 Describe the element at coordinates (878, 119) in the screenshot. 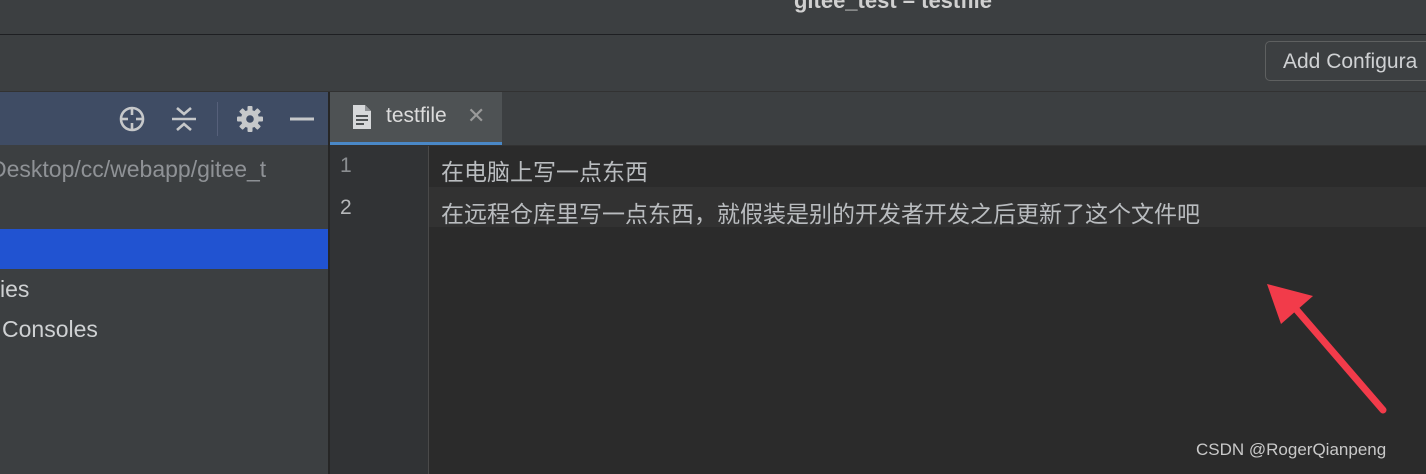

I see `editor-tab-bar: testfile ✕` at that location.